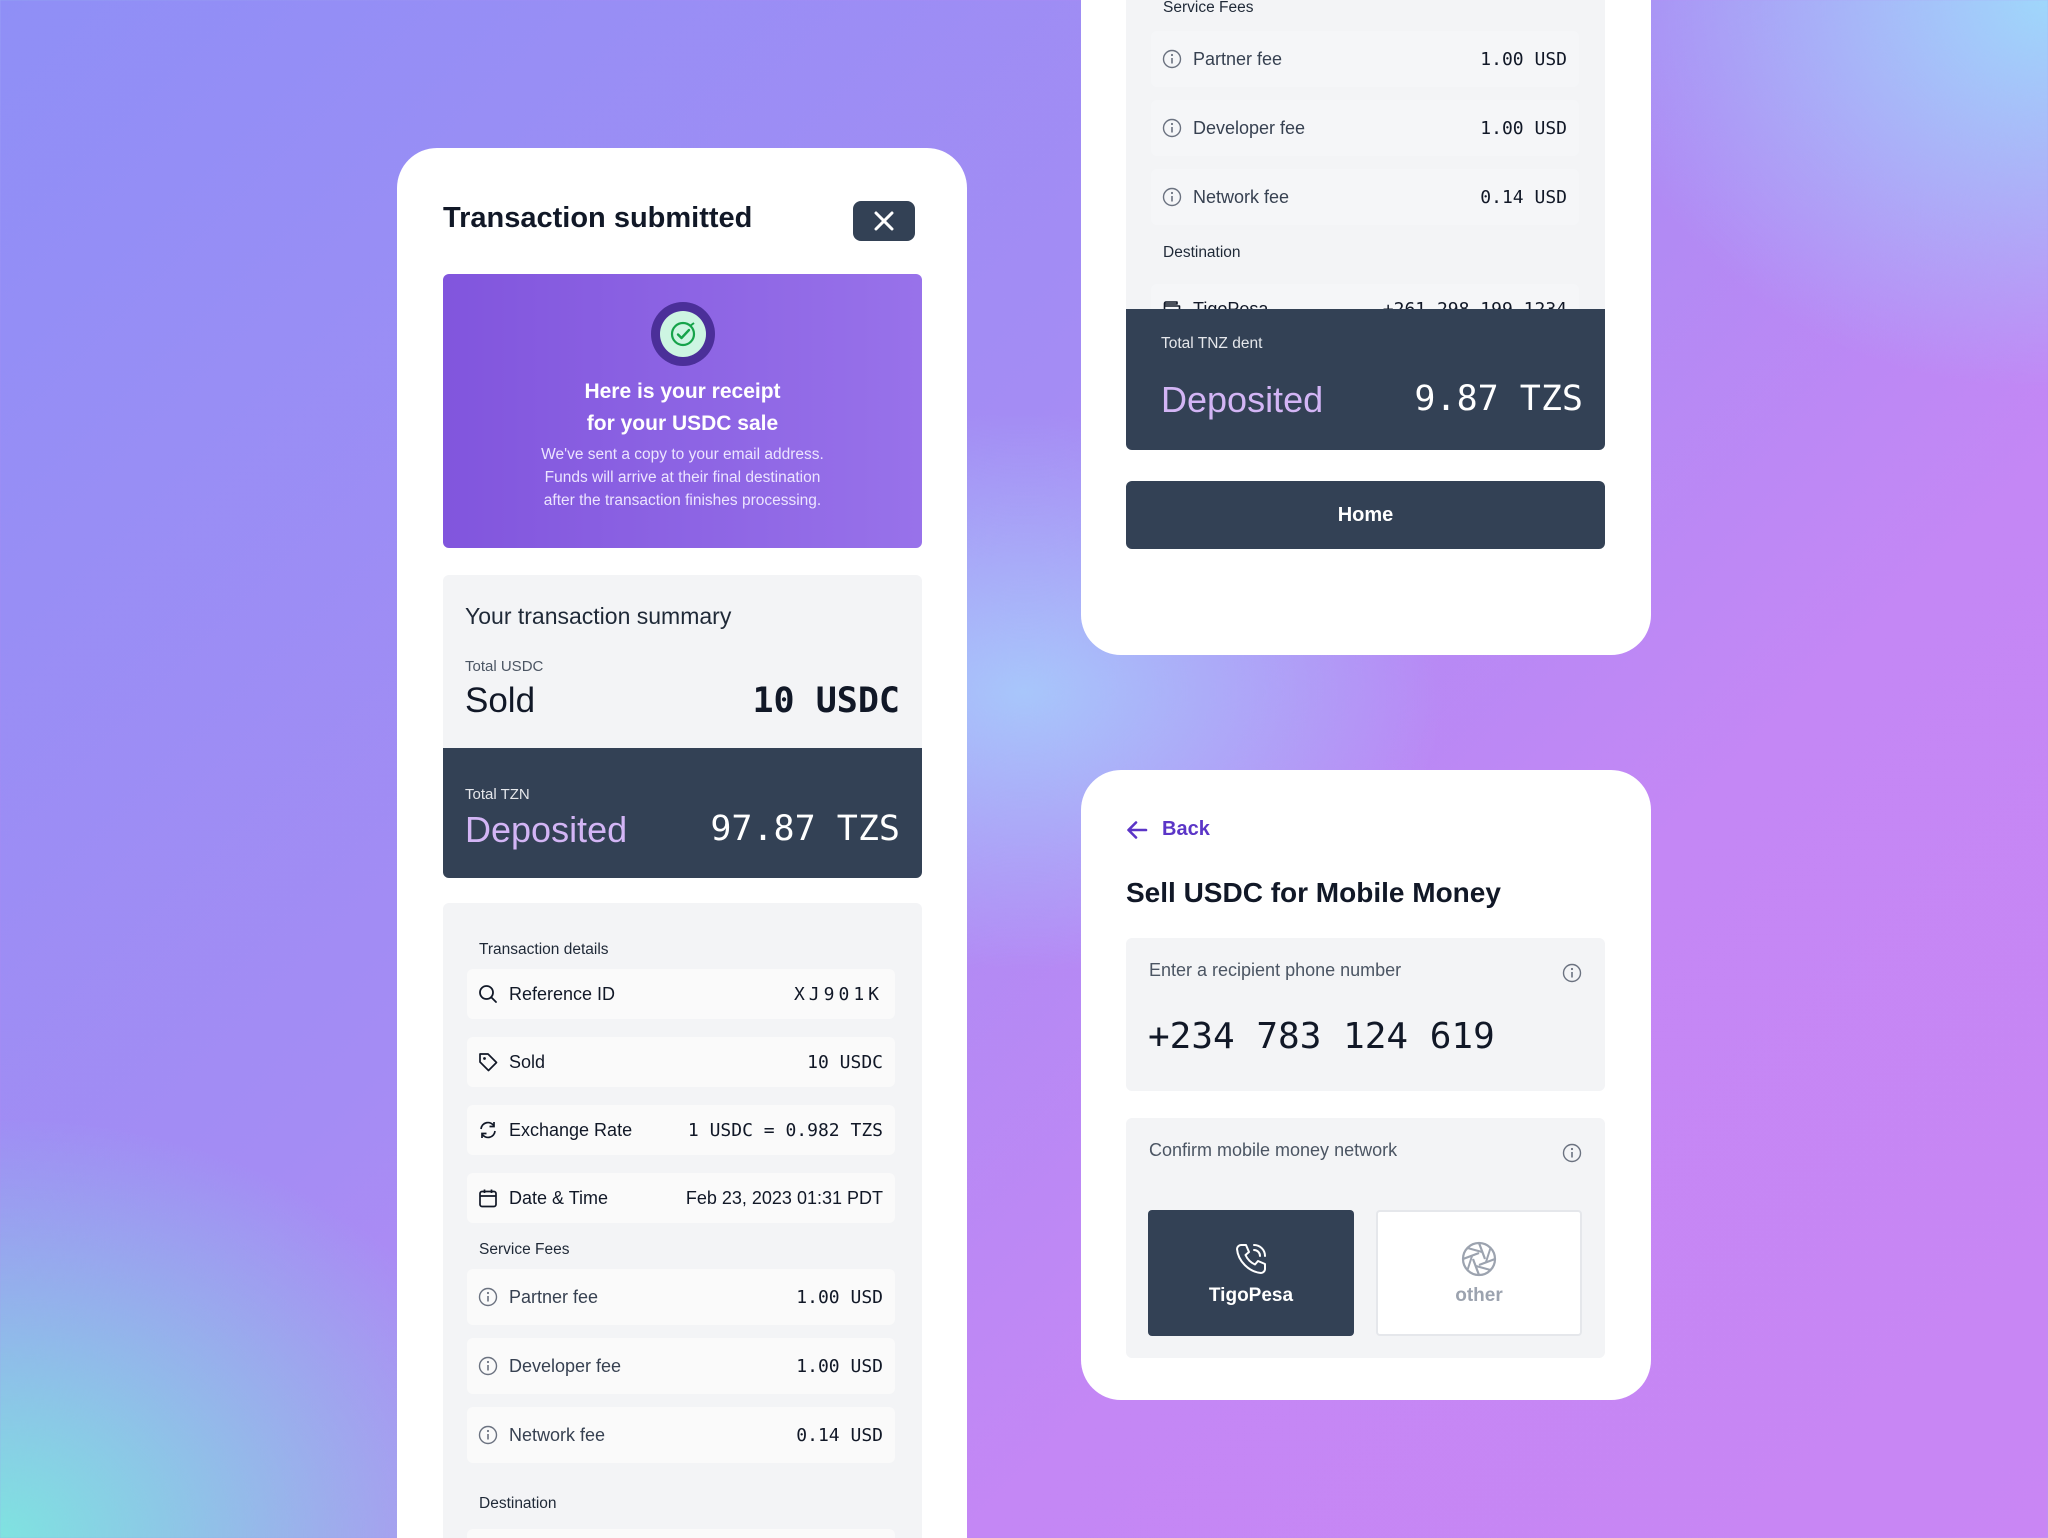 This screenshot has height=1538, width=2048. What do you see at coordinates (1186, 829) in the screenshot?
I see `back-label: Back` at bounding box center [1186, 829].